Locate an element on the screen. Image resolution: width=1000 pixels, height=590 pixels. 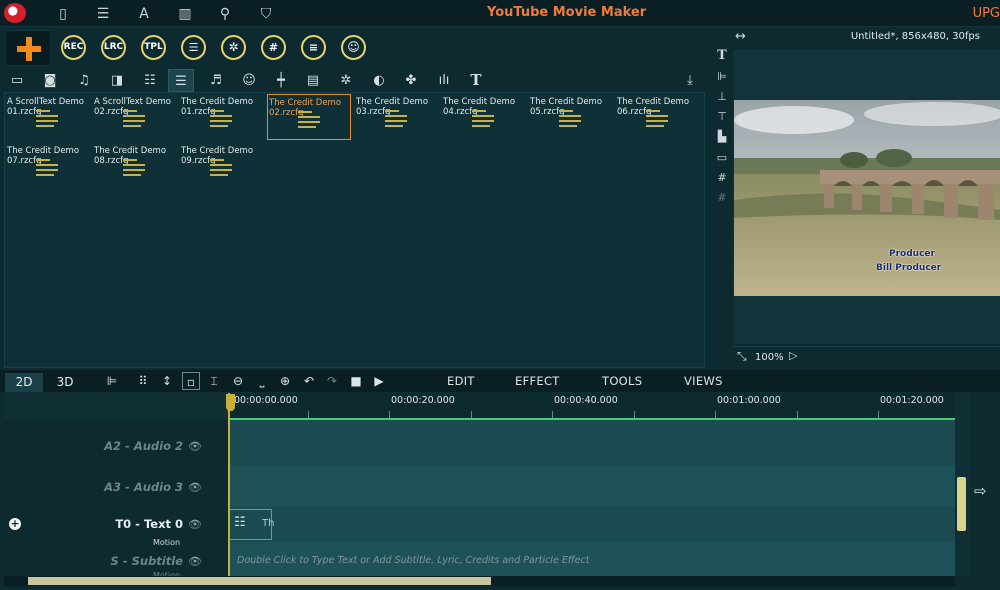
grid-off-icon: # is located at coordinates (722, 198).